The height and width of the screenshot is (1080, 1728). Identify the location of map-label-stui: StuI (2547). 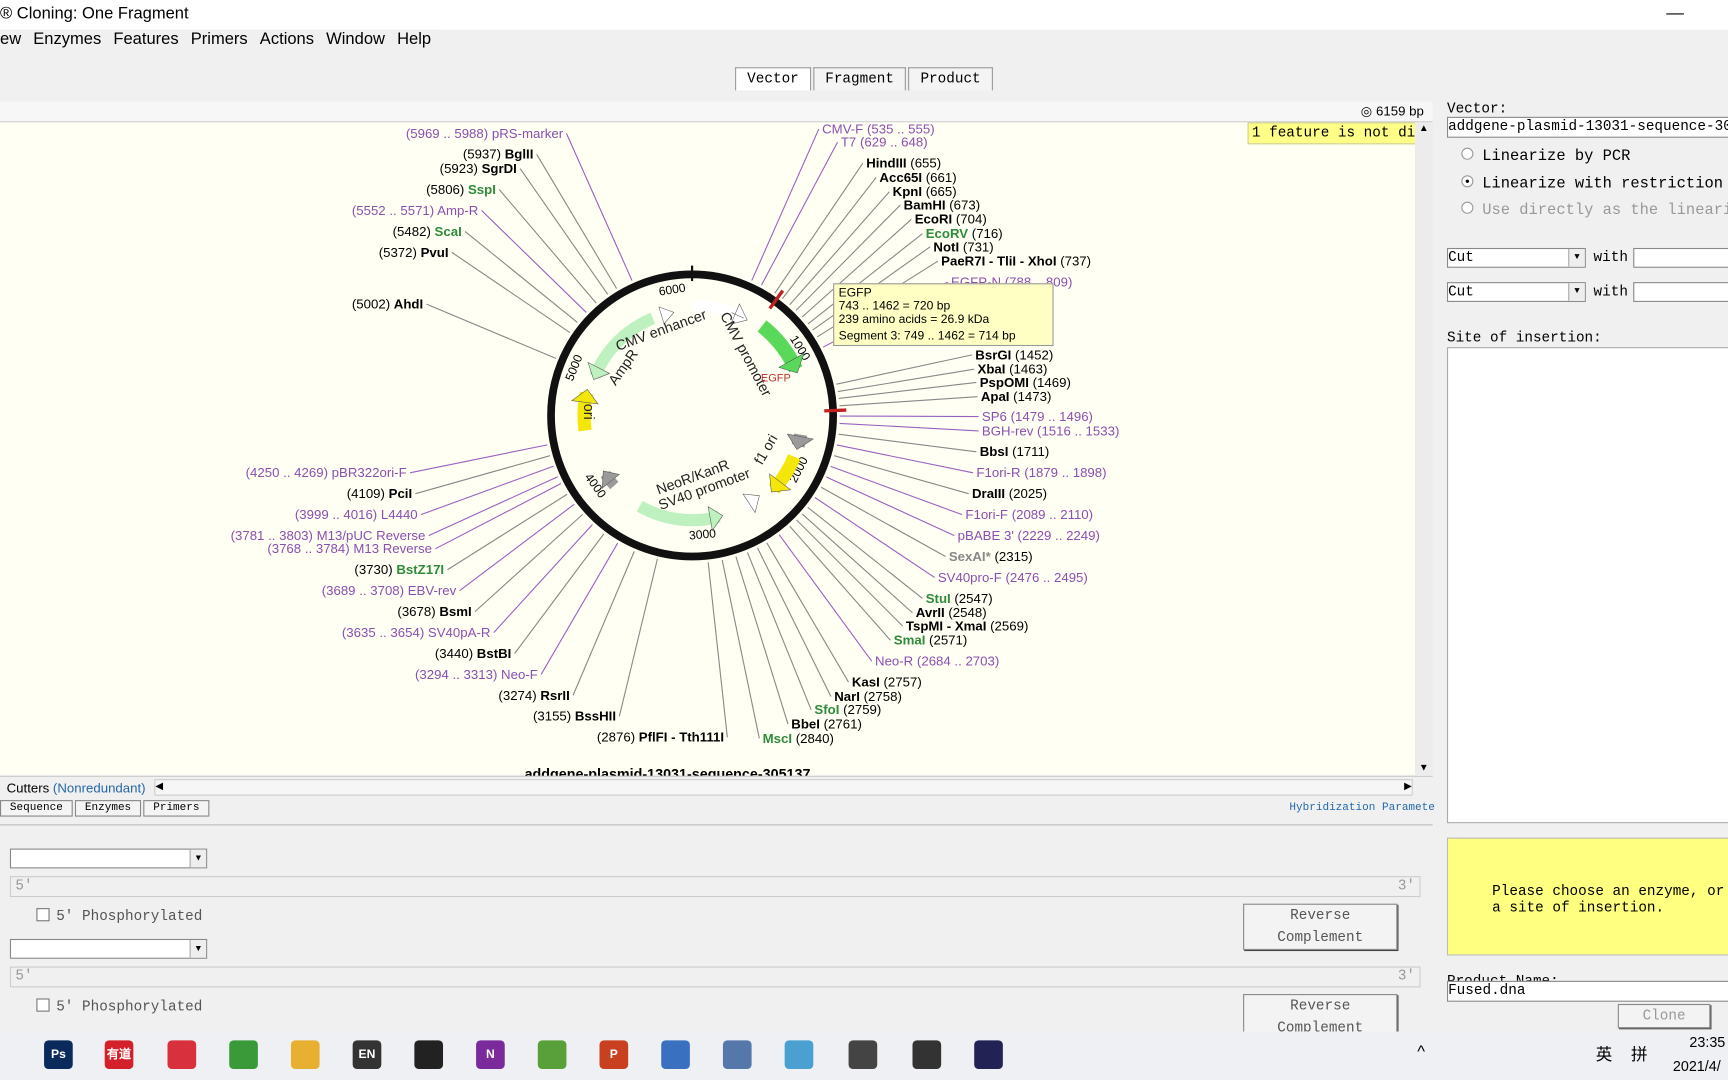
(959, 598).